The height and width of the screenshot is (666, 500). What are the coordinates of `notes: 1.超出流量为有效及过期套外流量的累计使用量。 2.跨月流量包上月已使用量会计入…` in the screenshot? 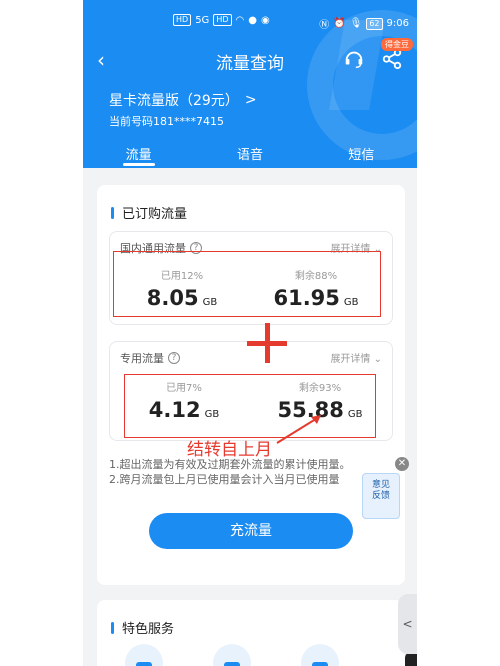 It's located at (244, 472).